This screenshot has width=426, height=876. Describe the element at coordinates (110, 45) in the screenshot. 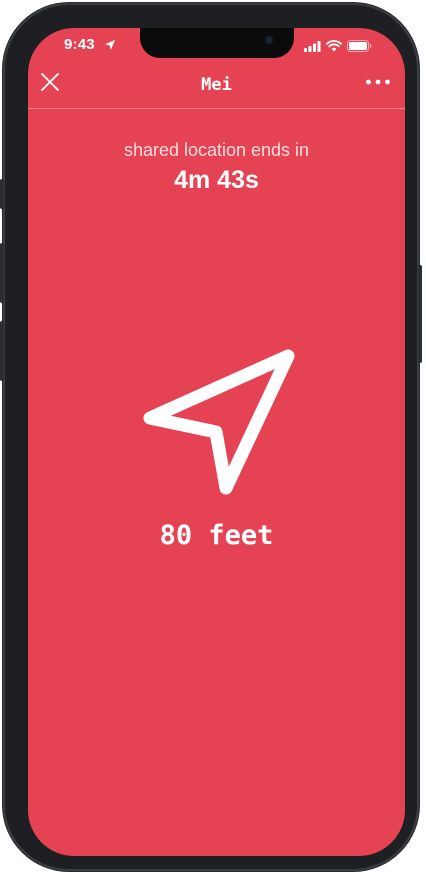

I see `location-arrow-icon` at that location.